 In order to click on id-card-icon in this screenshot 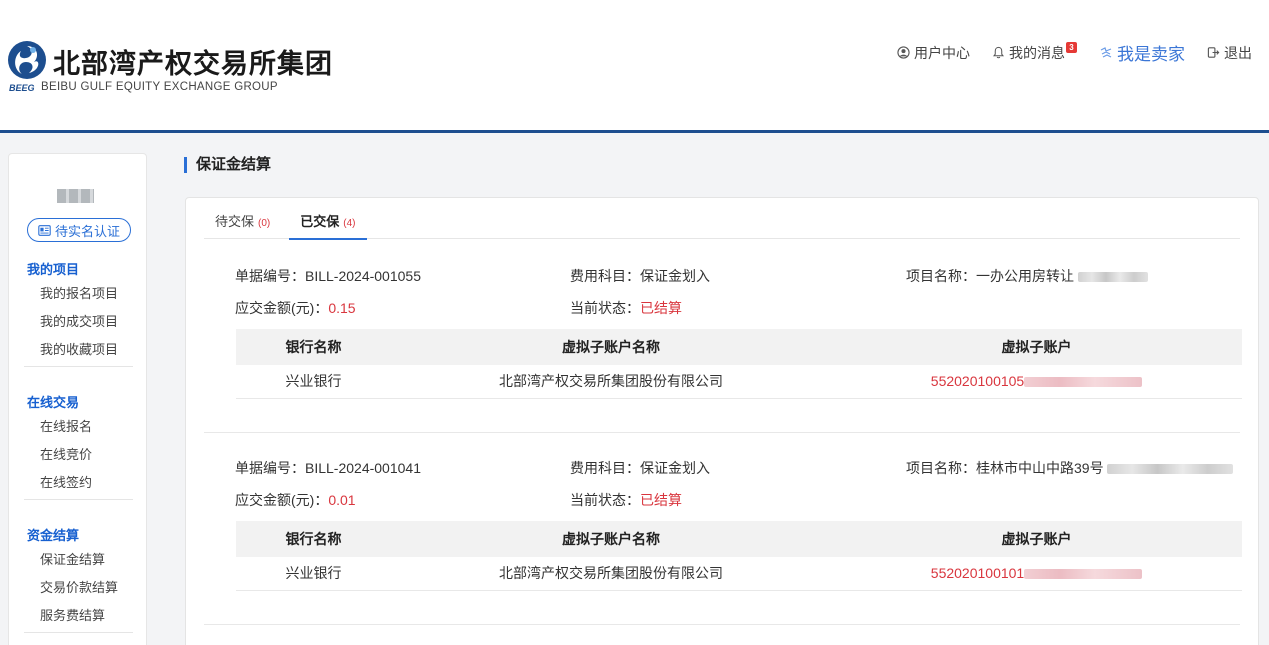, I will do `click(44, 230)`.